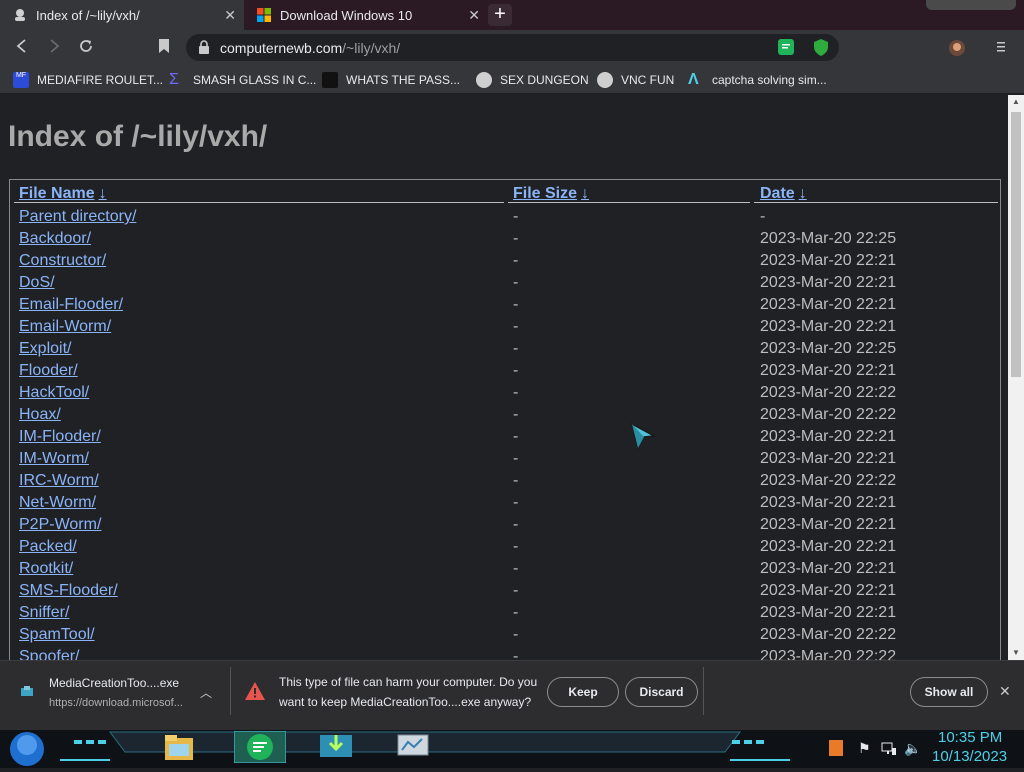  I want to click on clock-date: 10/13/2023, so click(969, 756).